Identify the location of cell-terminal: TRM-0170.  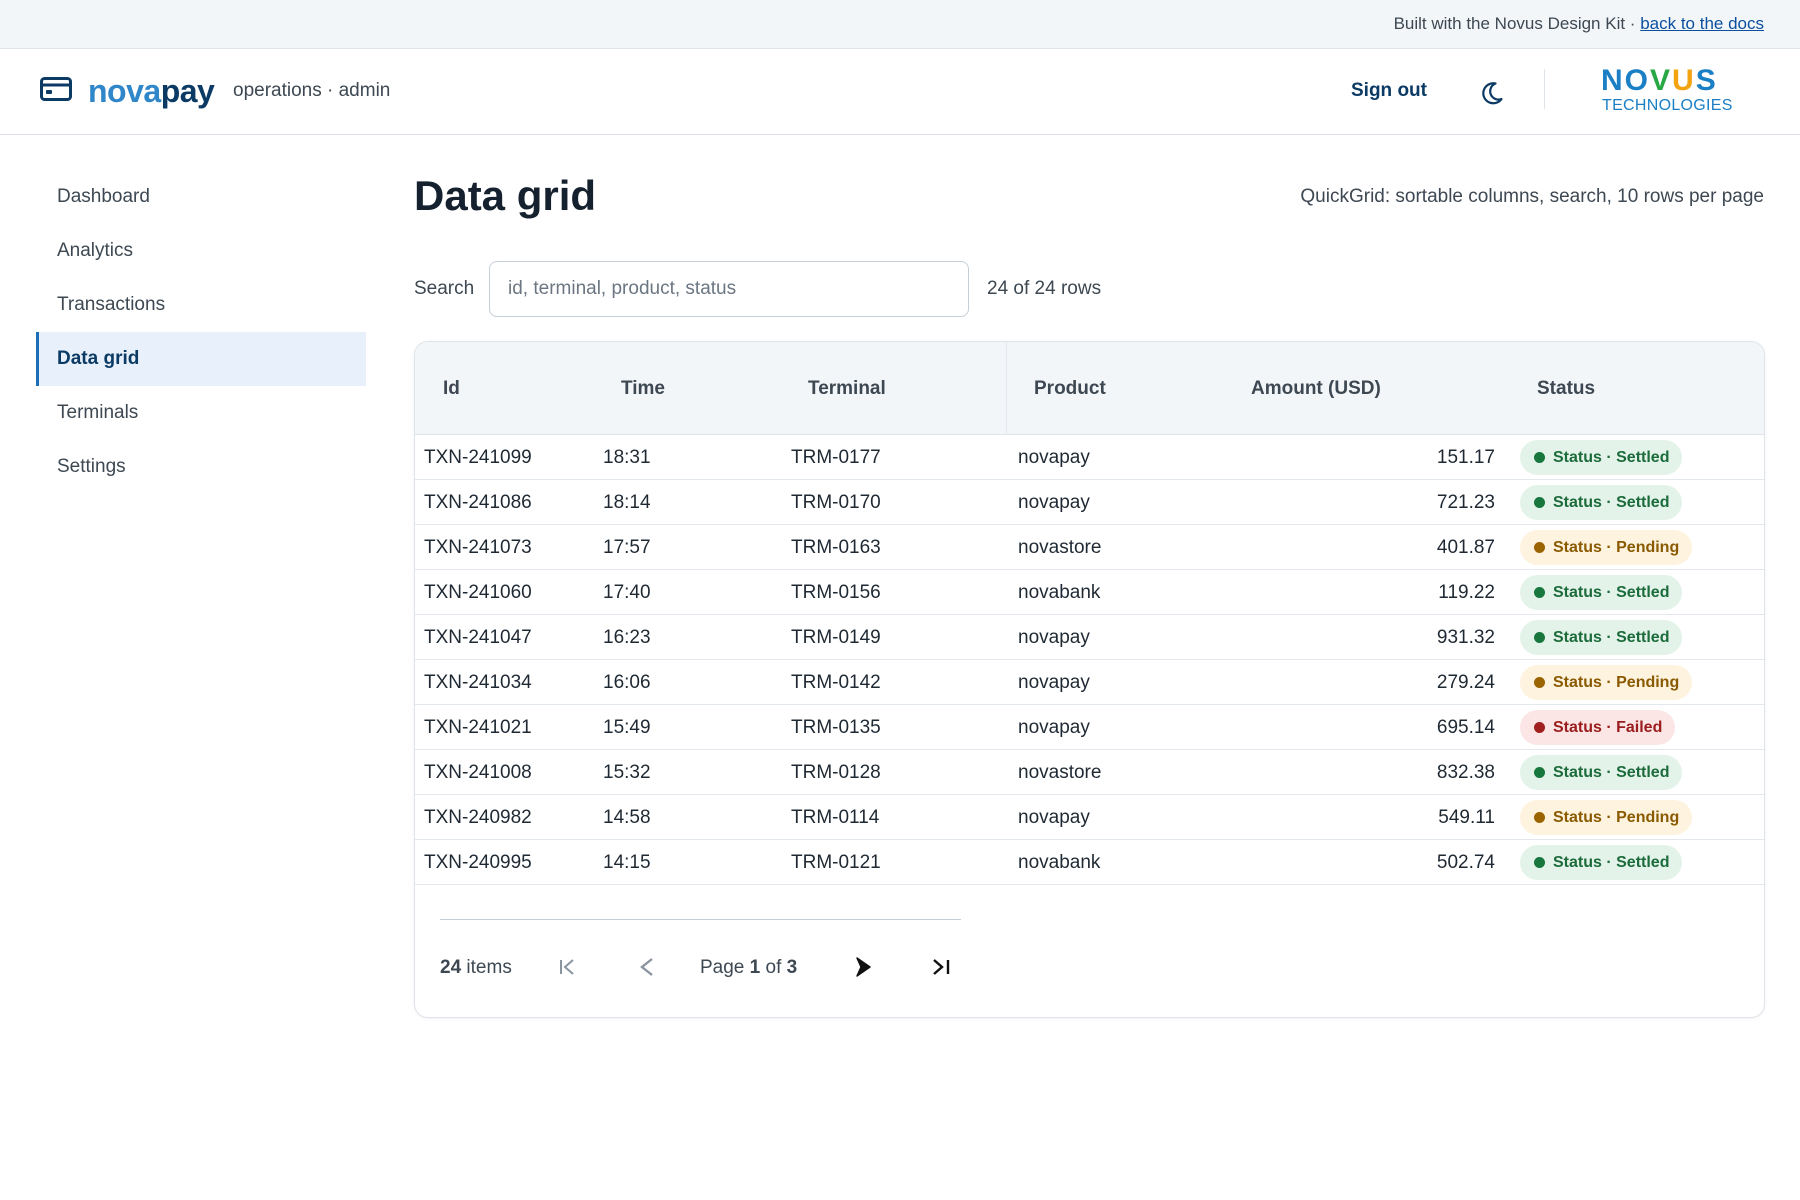
(836, 502).